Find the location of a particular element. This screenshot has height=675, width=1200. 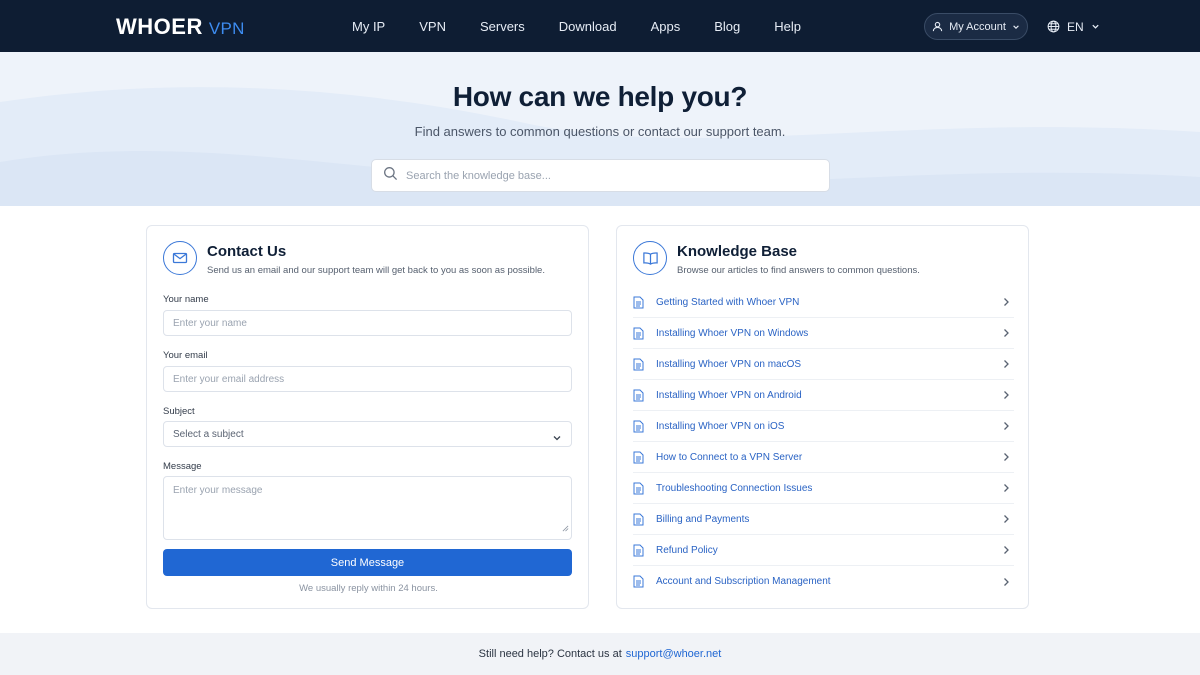

knowledge-base-title: Knowledge Base is located at coordinates (737, 251).